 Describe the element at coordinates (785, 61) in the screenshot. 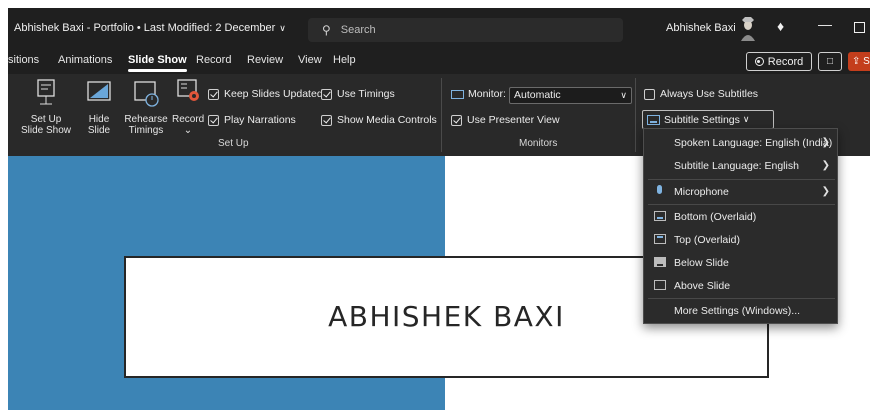

I see `record-button-label: Record` at that location.